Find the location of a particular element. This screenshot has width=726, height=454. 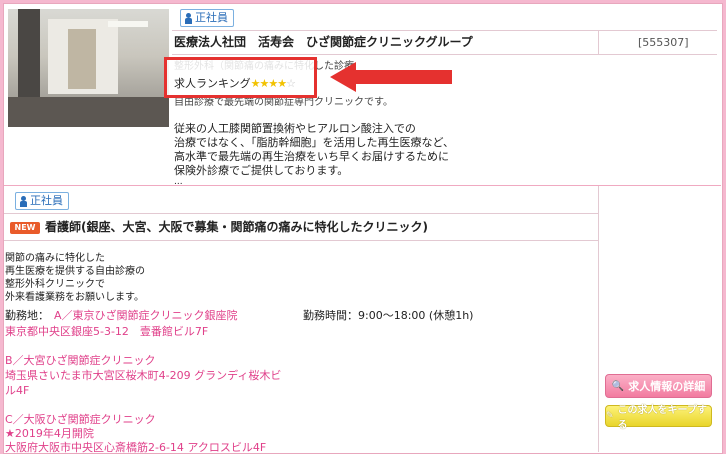

pencil-icon: ✎ is located at coordinates (610, 416).